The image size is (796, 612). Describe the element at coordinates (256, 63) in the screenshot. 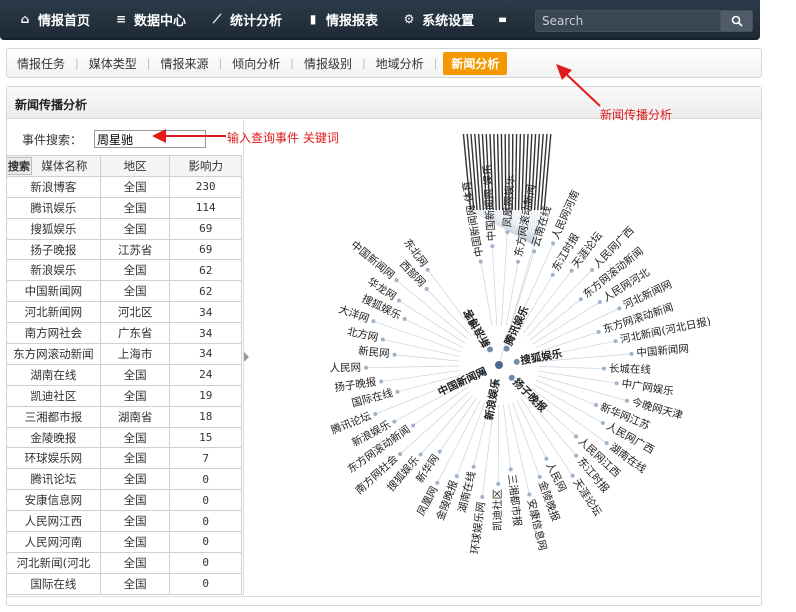

I see `tab-3: 倾向分析` at that location.